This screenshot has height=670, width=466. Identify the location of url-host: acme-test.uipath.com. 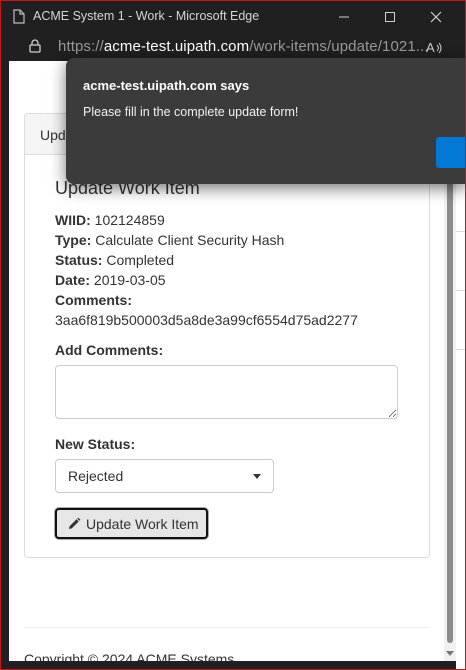
(176, 46).